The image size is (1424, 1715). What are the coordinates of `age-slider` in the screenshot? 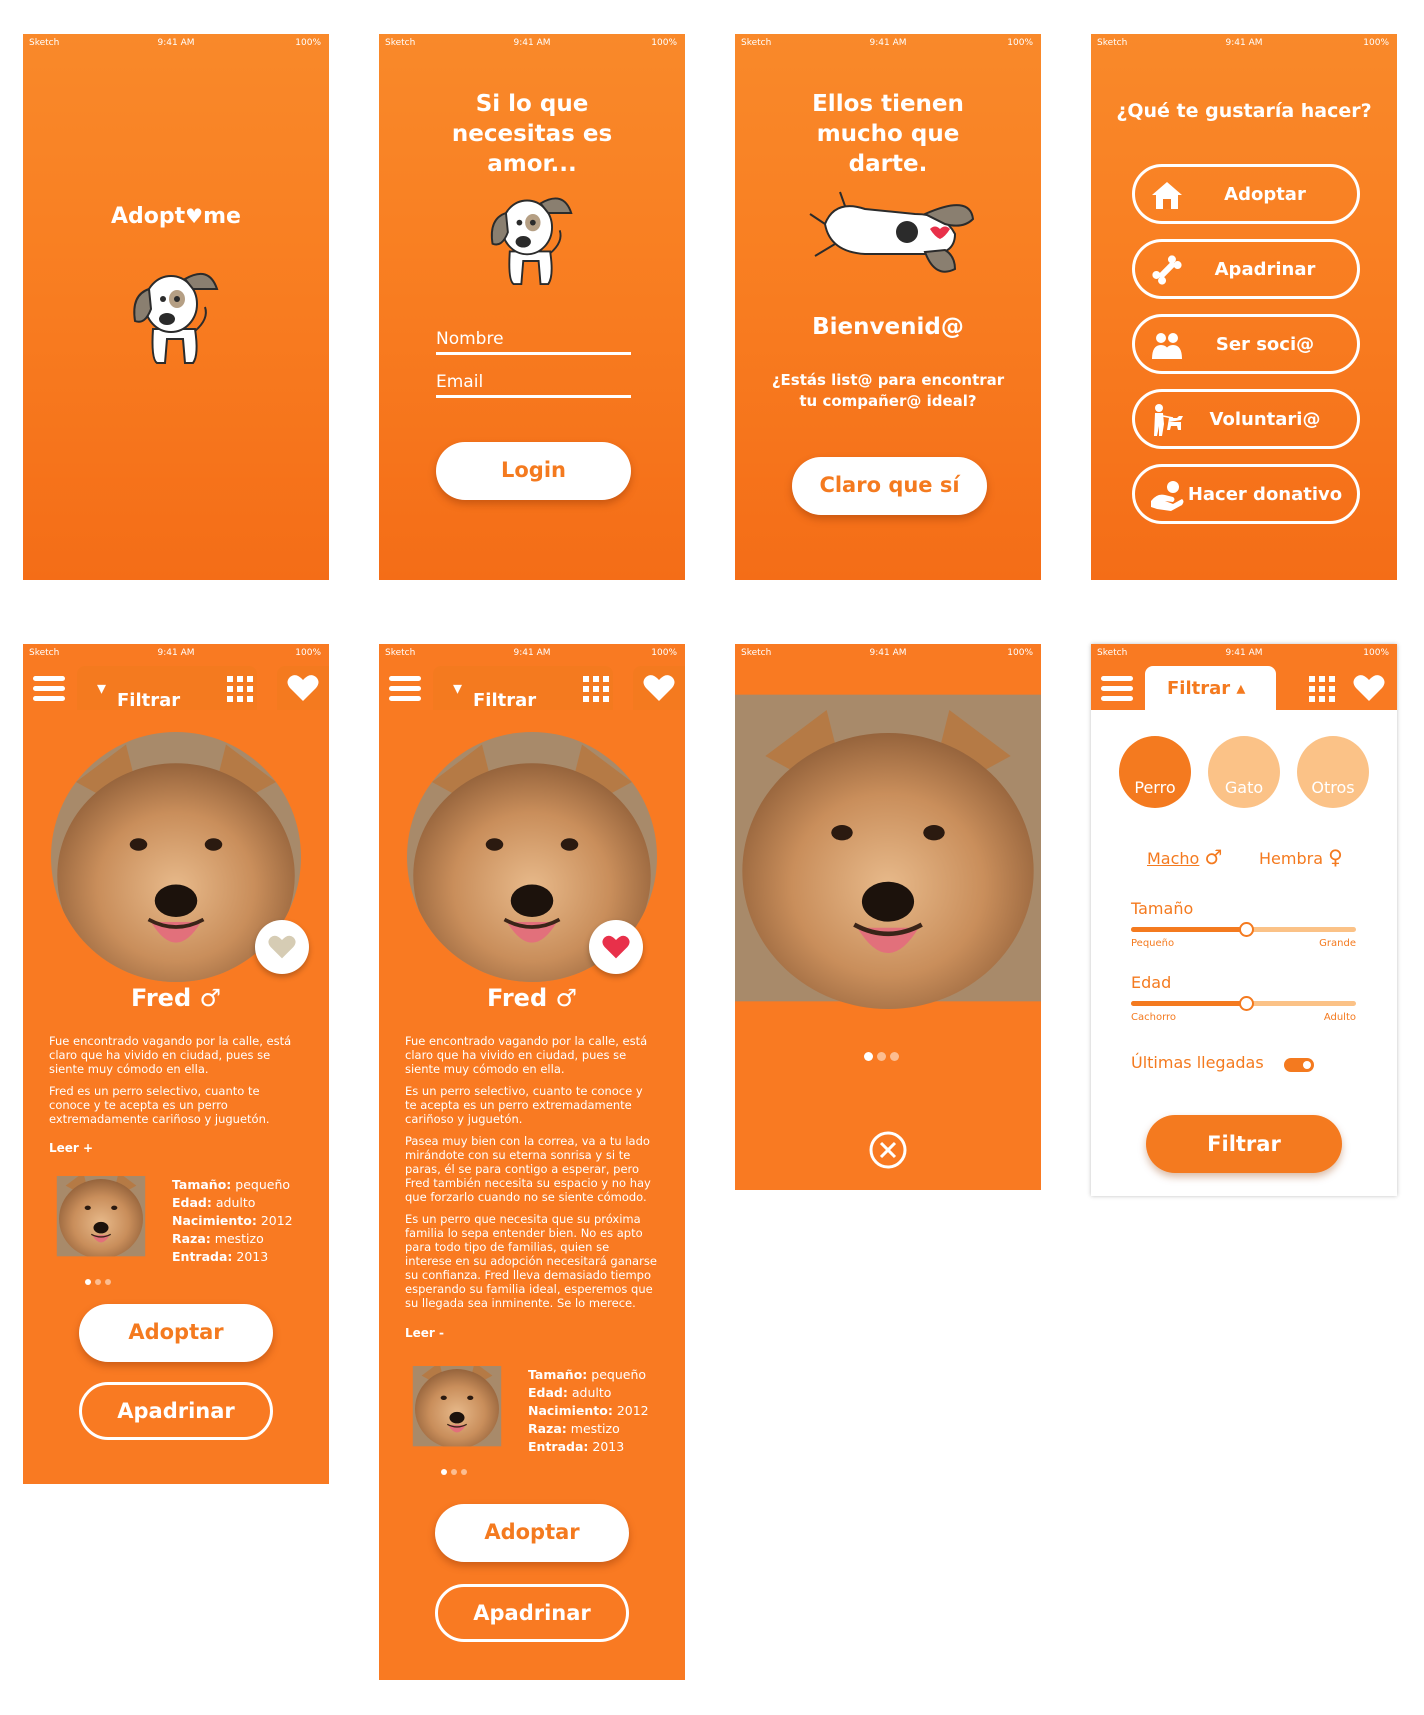 It's located at (1243, 1003).